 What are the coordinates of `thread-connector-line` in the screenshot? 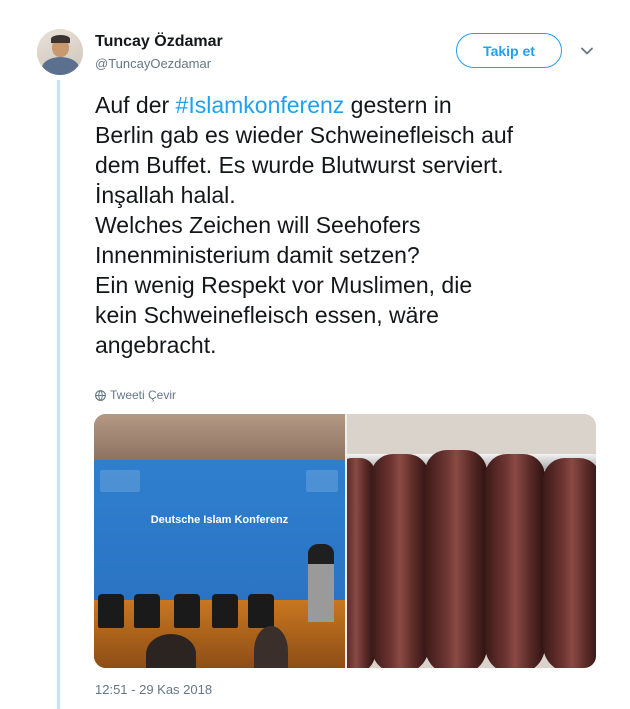 It's located at (58, 394).